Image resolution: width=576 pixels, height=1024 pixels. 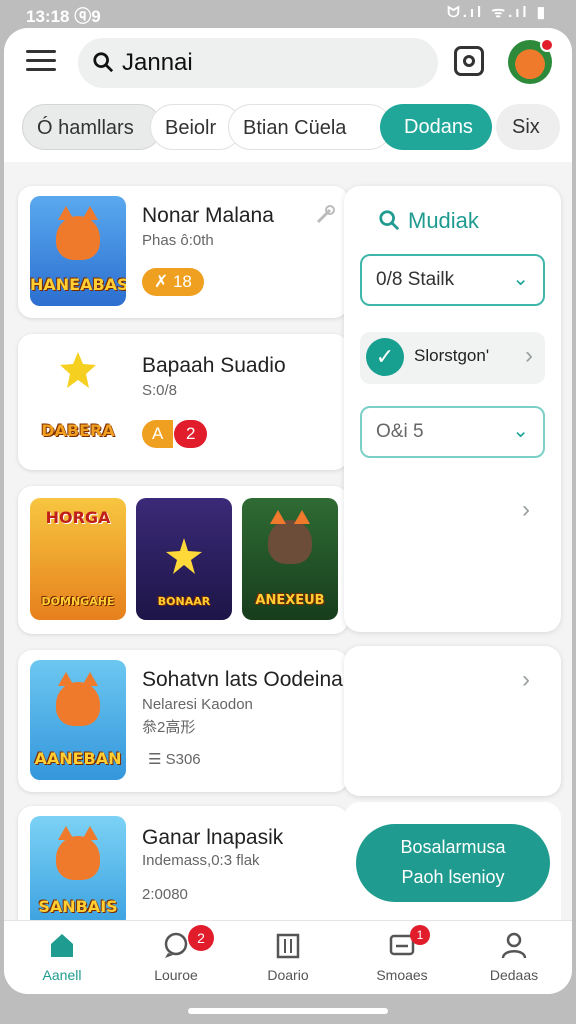 I want to click on top-bar: Jannai, so click(x=288, y=64).